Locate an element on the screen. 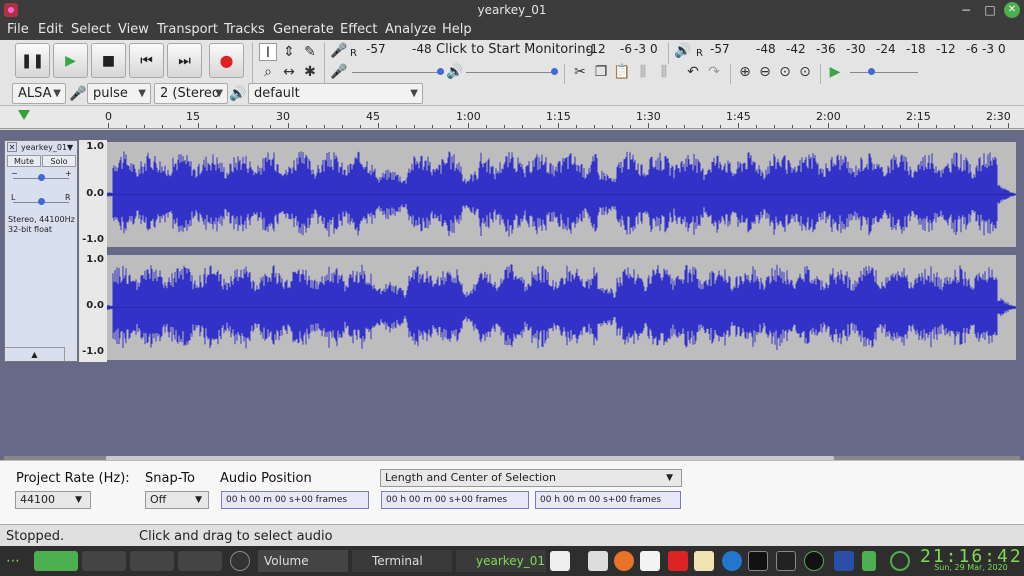  menu-transport: Transport is located at coordinates (187, 29).